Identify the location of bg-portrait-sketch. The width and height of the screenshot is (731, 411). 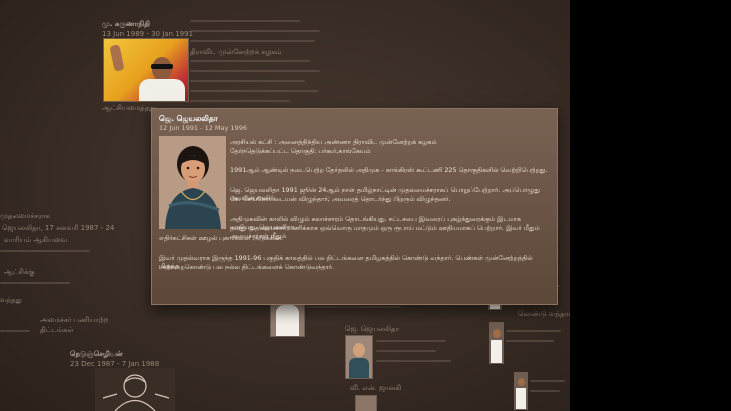
(135, 389).